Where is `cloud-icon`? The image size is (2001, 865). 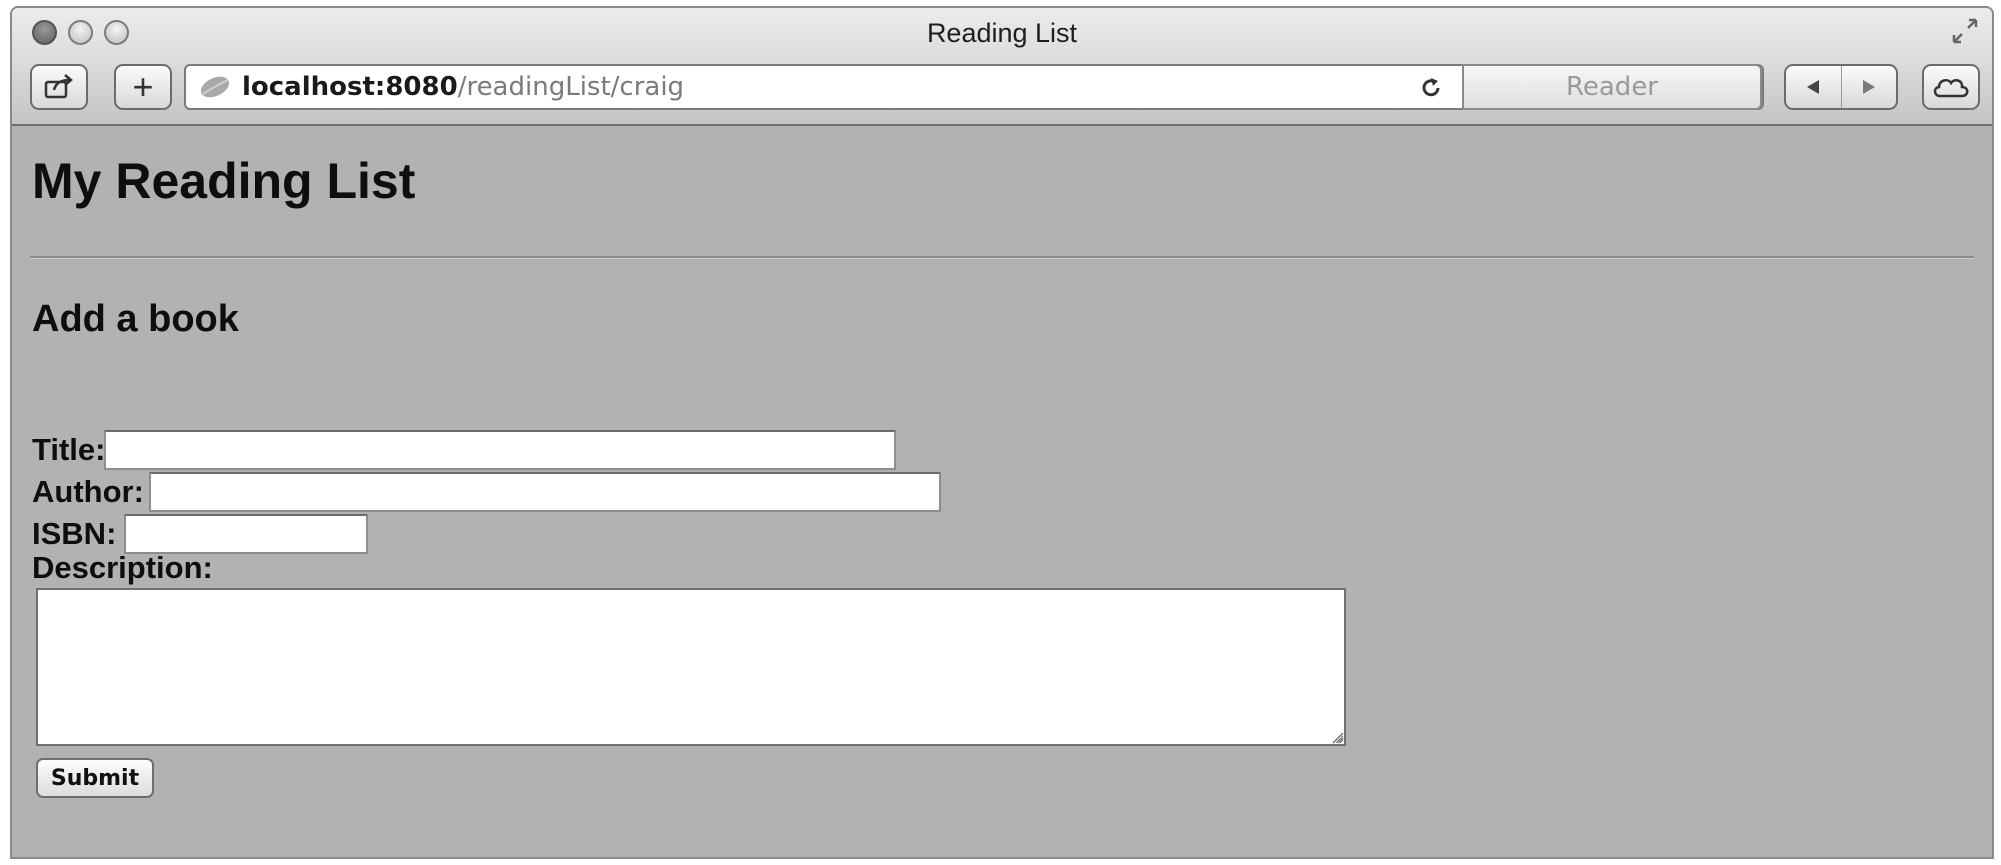
cloud-icon is located at coordinates (1951, 88).